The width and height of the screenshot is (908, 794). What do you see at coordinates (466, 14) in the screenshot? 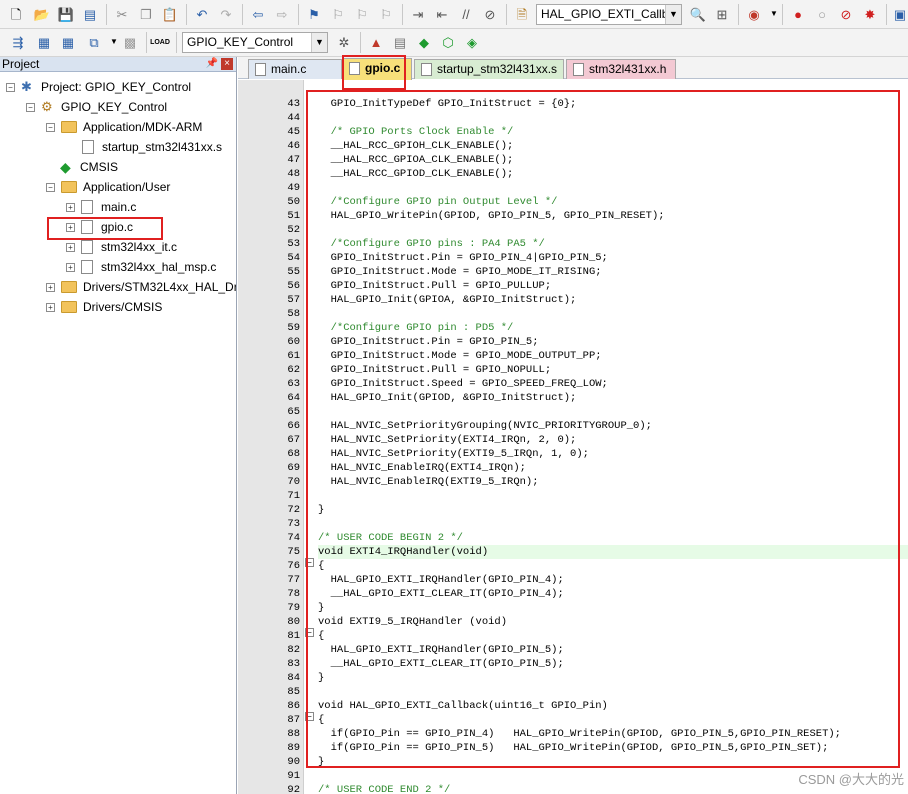
I see `comment-icon: //` at bounding box center [466, 14].